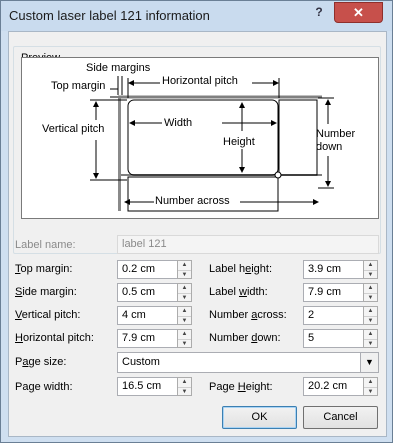 Image resolution: width=393 pixels, height=443 pixels. I want to click on label-width-spinner: ▲ ▼, so click(370, 292).